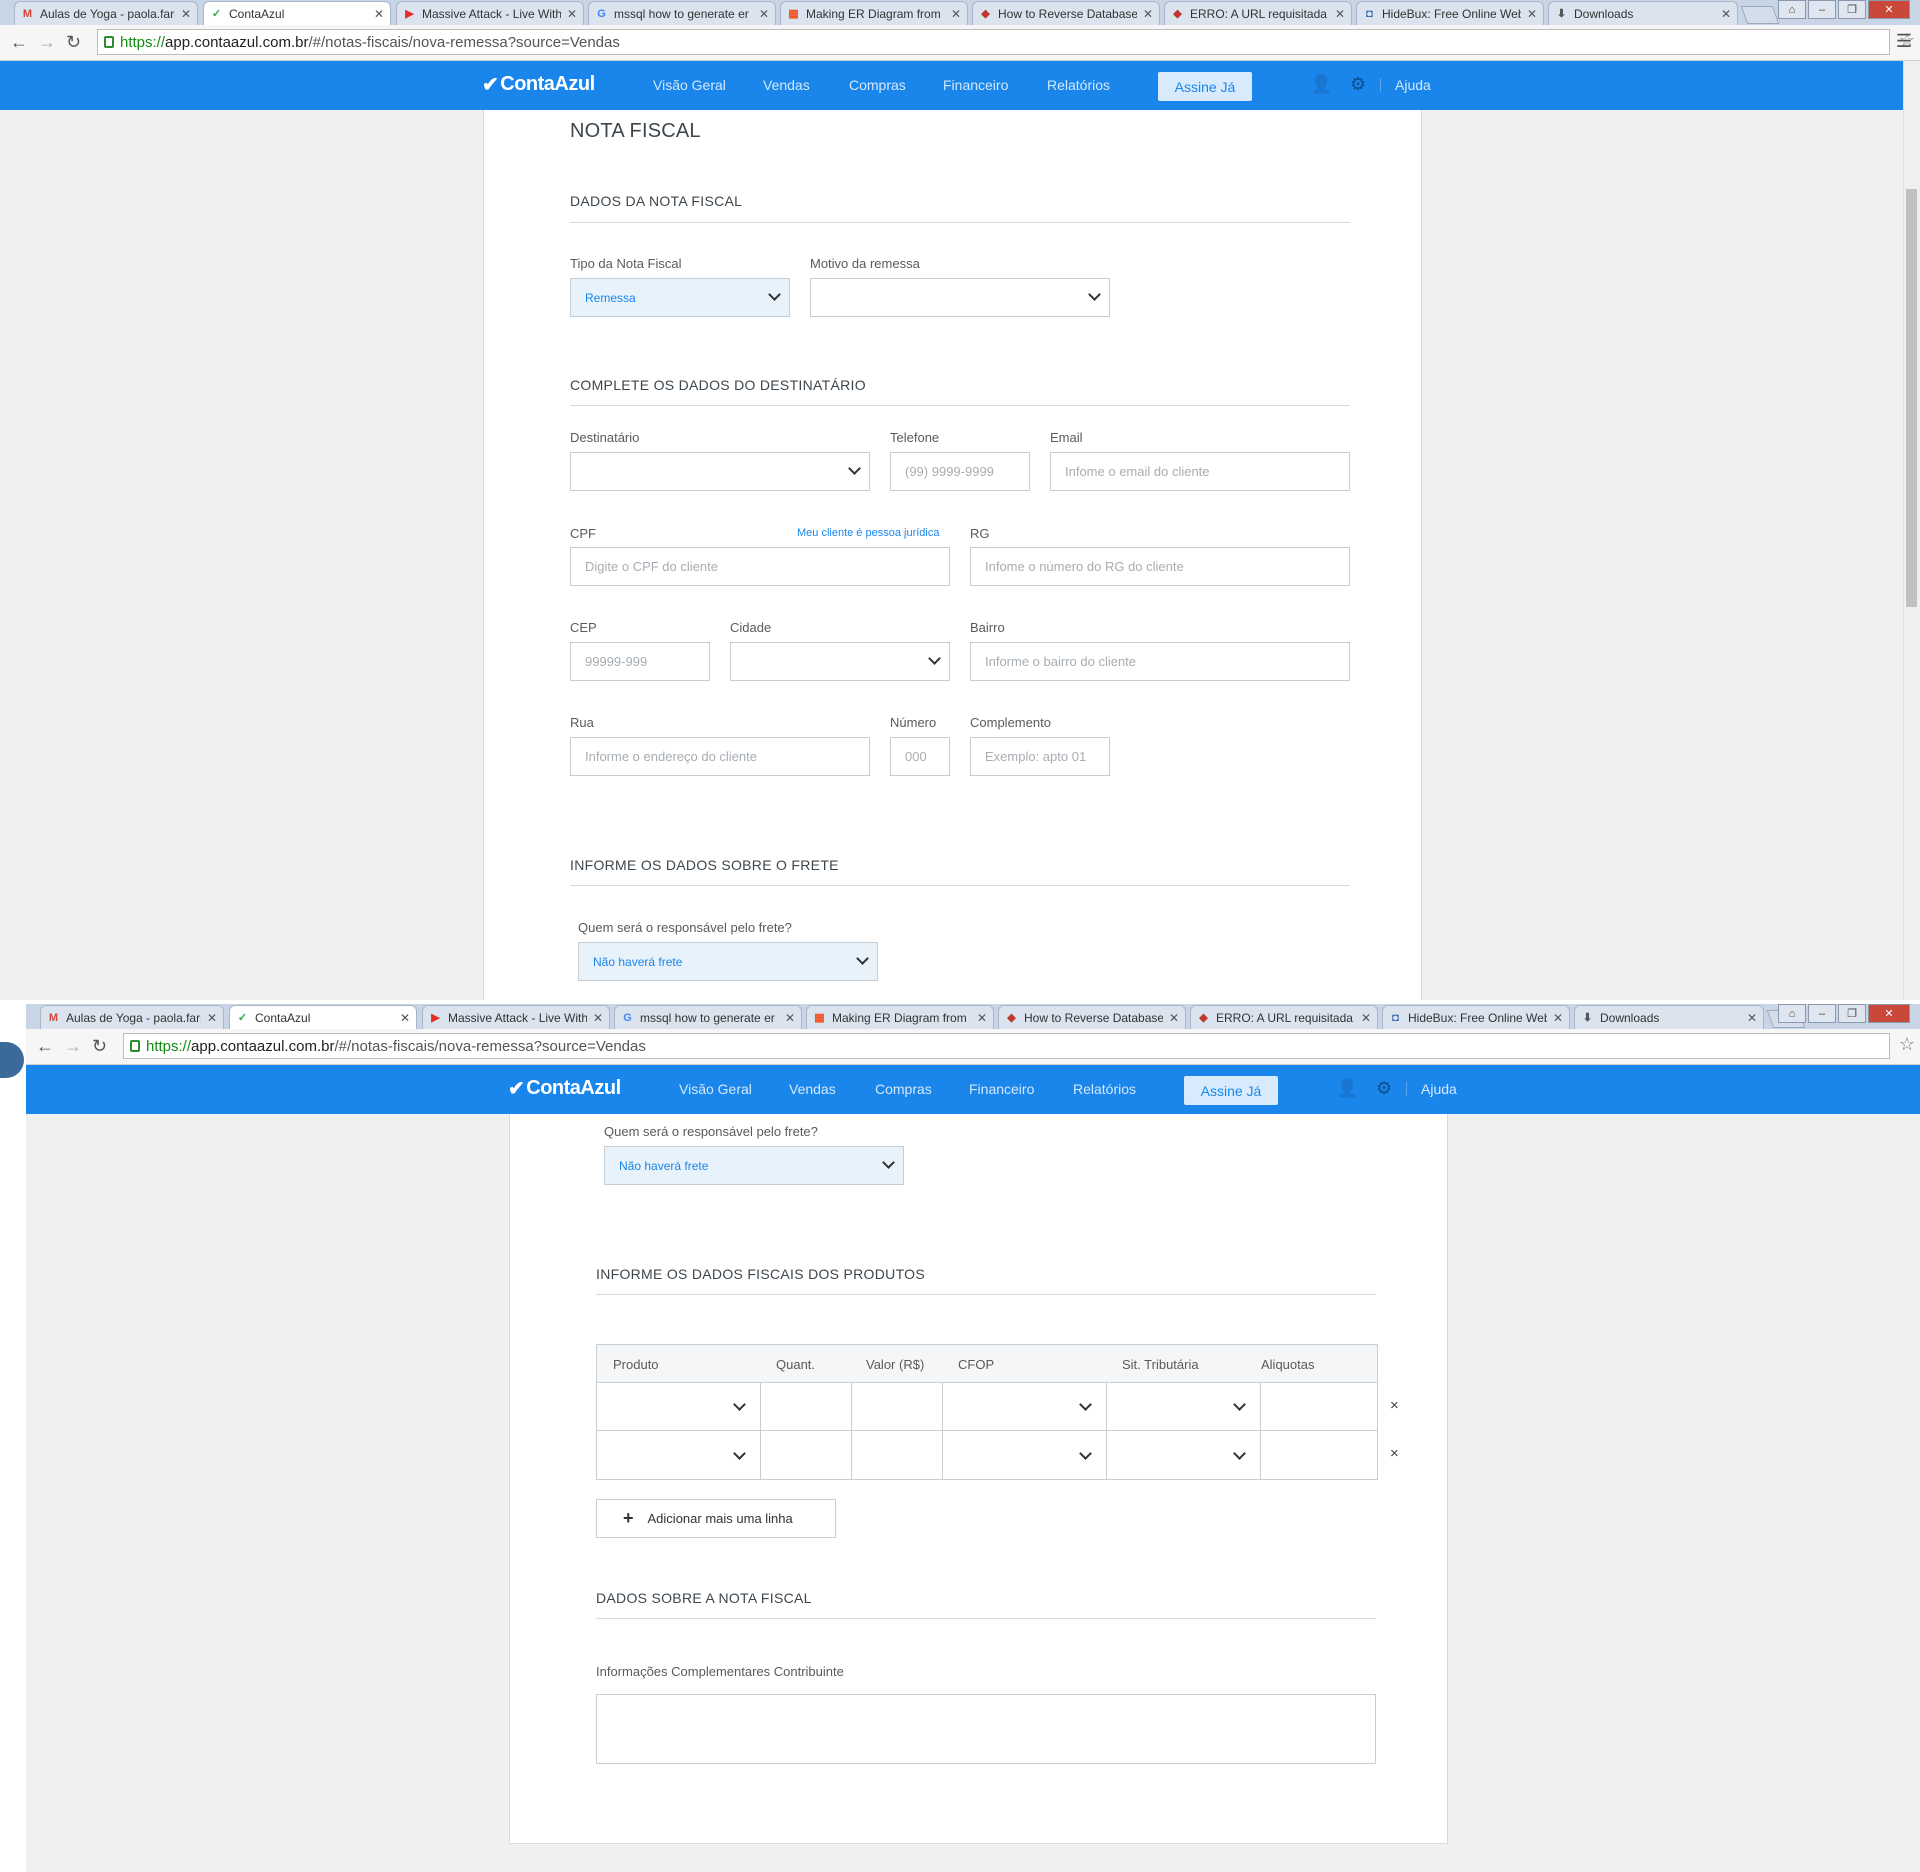  Describe the element at coordinates (806, 1455) in the screenshot. I see `quantidade-input` at that location.